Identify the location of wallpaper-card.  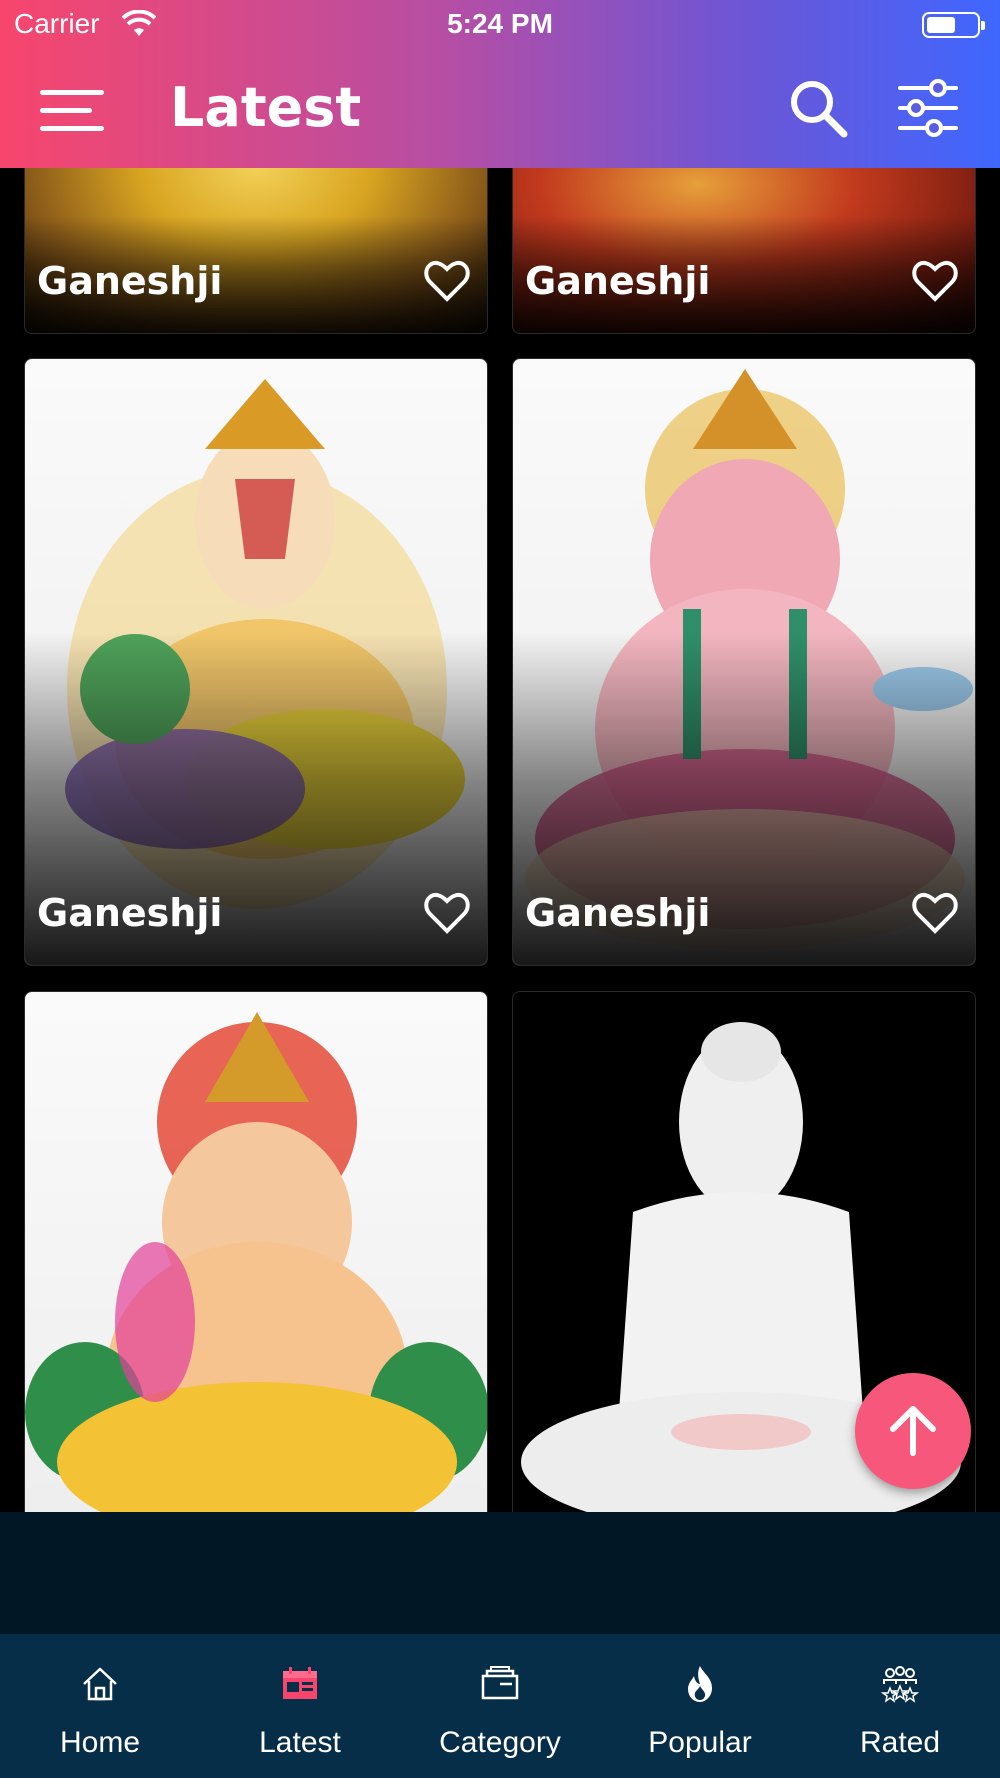
(256, 1251).